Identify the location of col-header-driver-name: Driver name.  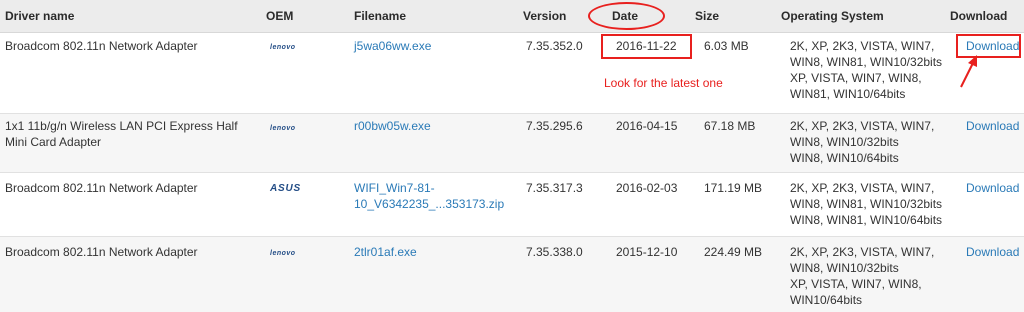
(39, 16).